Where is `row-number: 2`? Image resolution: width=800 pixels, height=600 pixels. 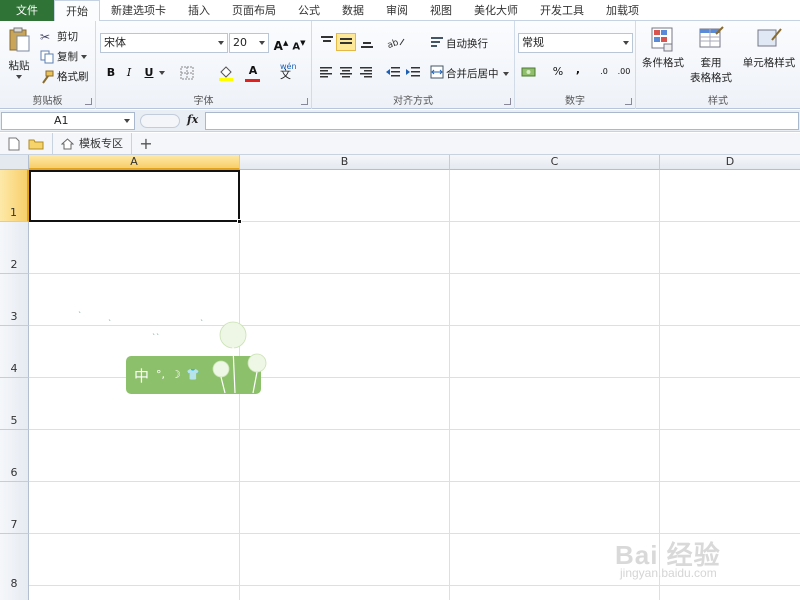
row-number: 2 is located at coordinates (14, 264).